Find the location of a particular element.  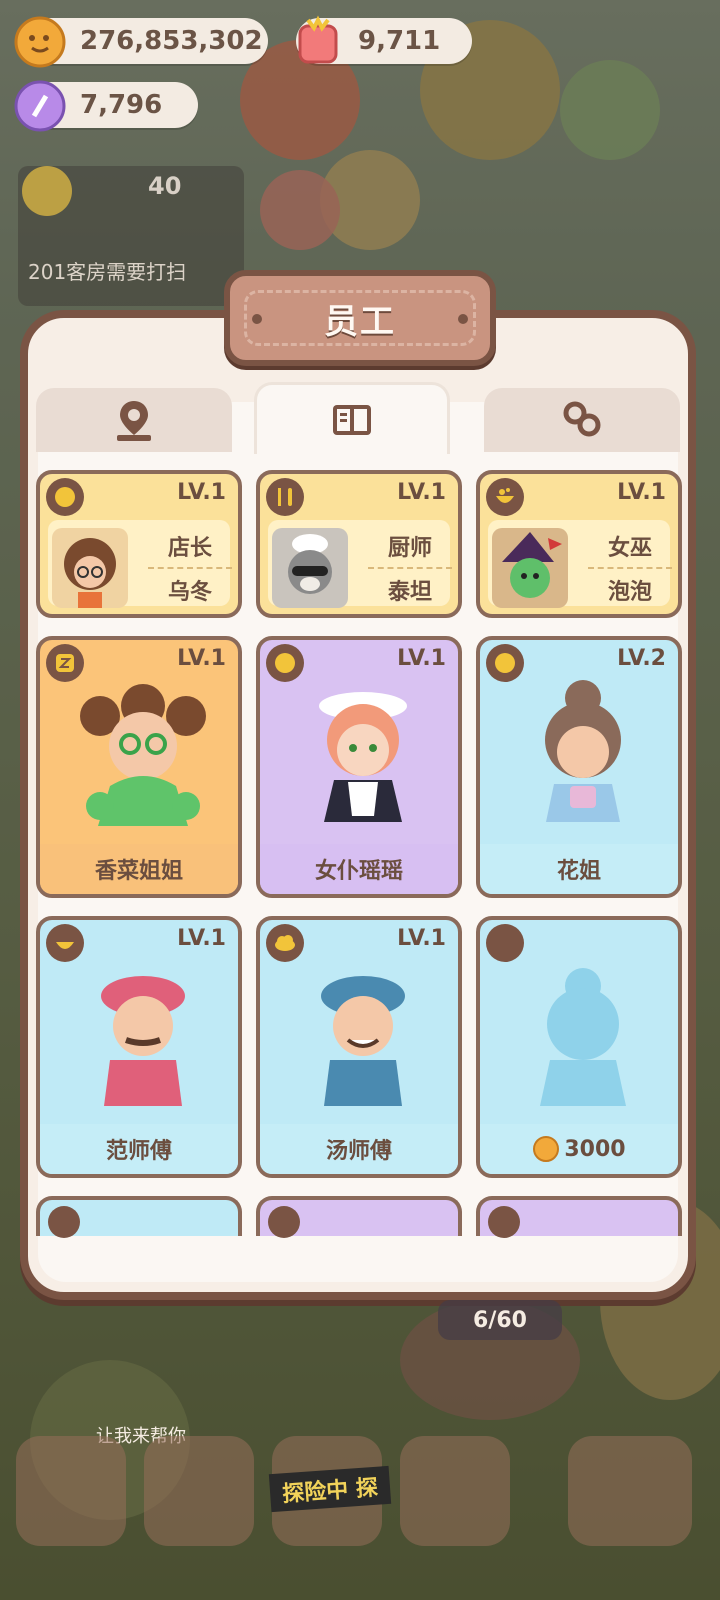

staff-card-maid: LV.1 女仆瑶瑶 is located at coordinates (359, 767).